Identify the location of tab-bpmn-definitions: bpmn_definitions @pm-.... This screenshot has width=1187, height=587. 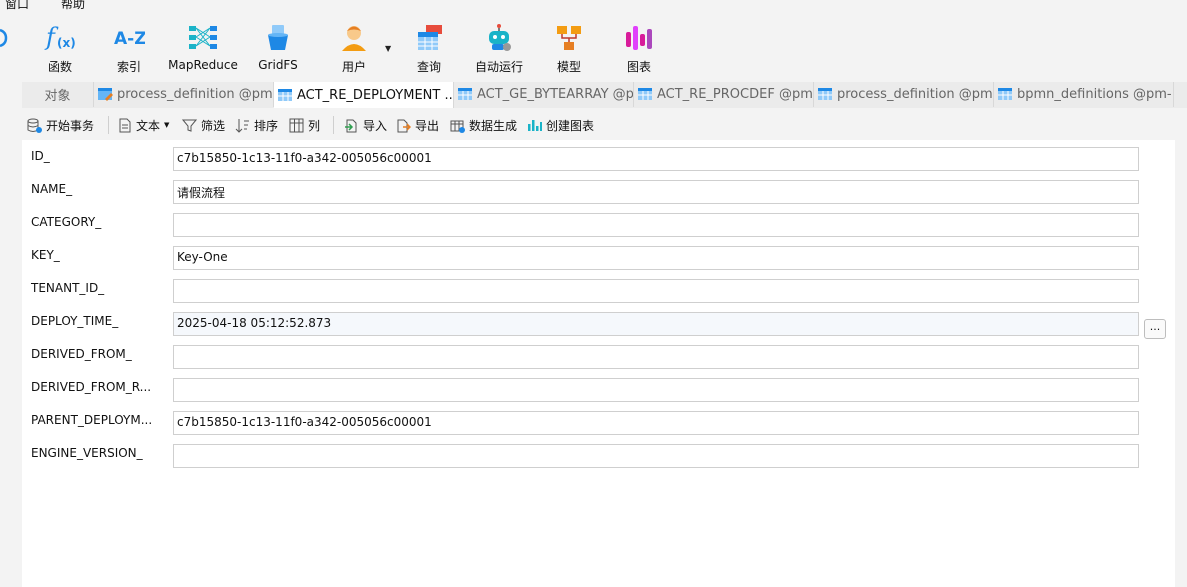
(1084, 94).